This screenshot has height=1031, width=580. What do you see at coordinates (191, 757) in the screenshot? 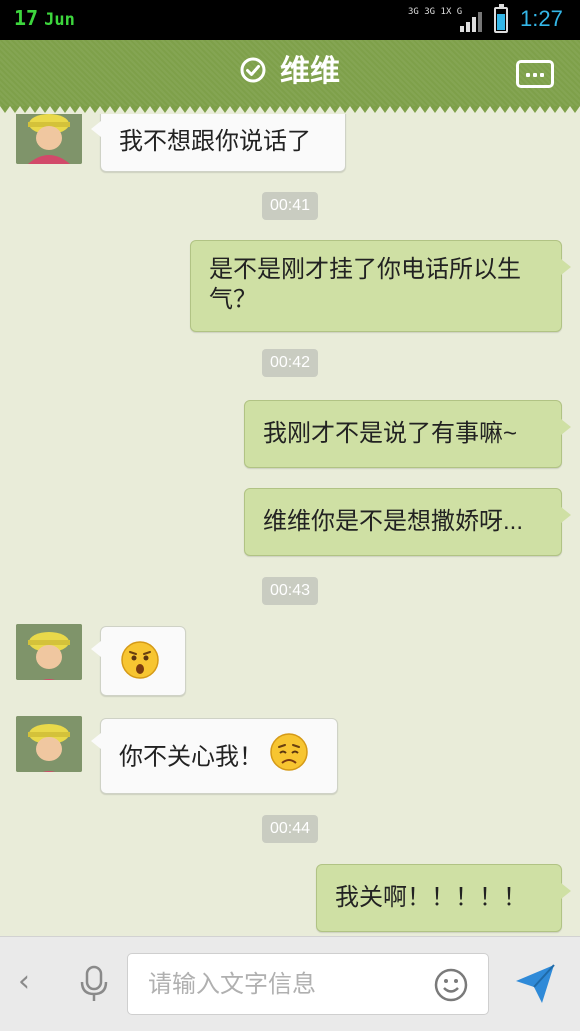
I see `message-text: 你不关心我！` at bounding box center [191, 757].